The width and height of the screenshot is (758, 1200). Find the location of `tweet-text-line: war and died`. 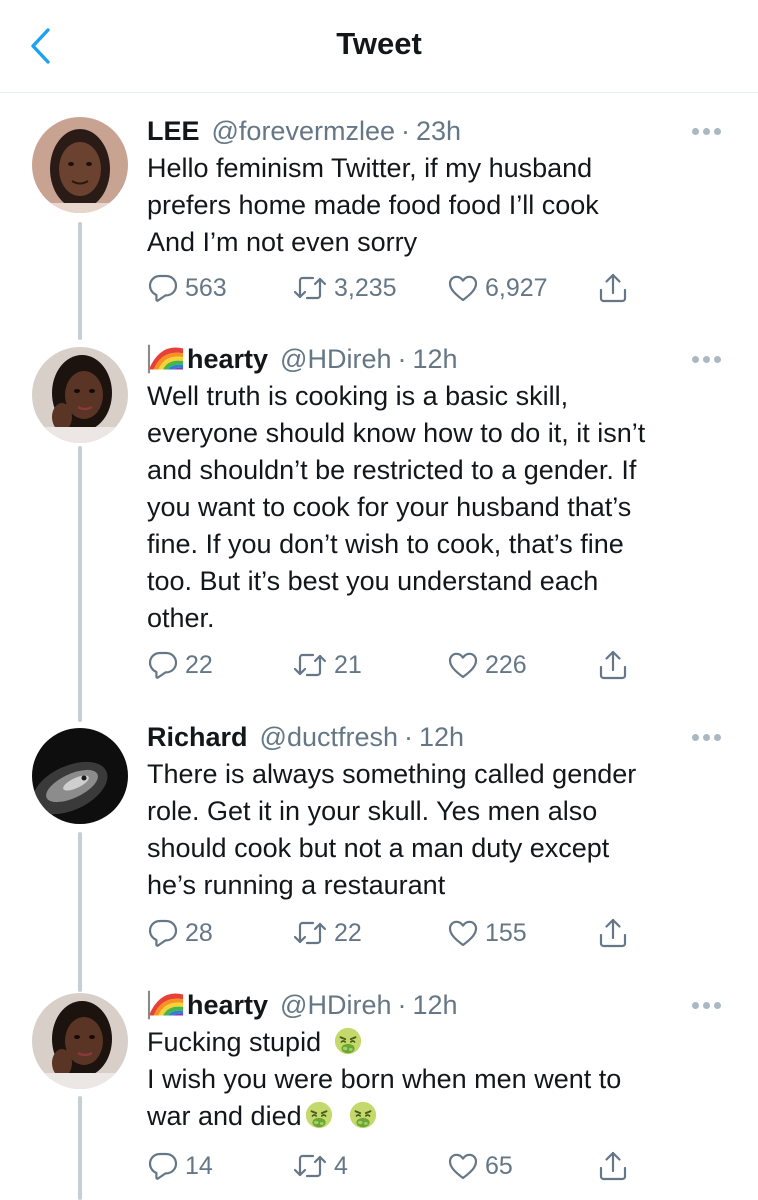

tweet-text-line: war and died is located at coordinates (437, 1116).